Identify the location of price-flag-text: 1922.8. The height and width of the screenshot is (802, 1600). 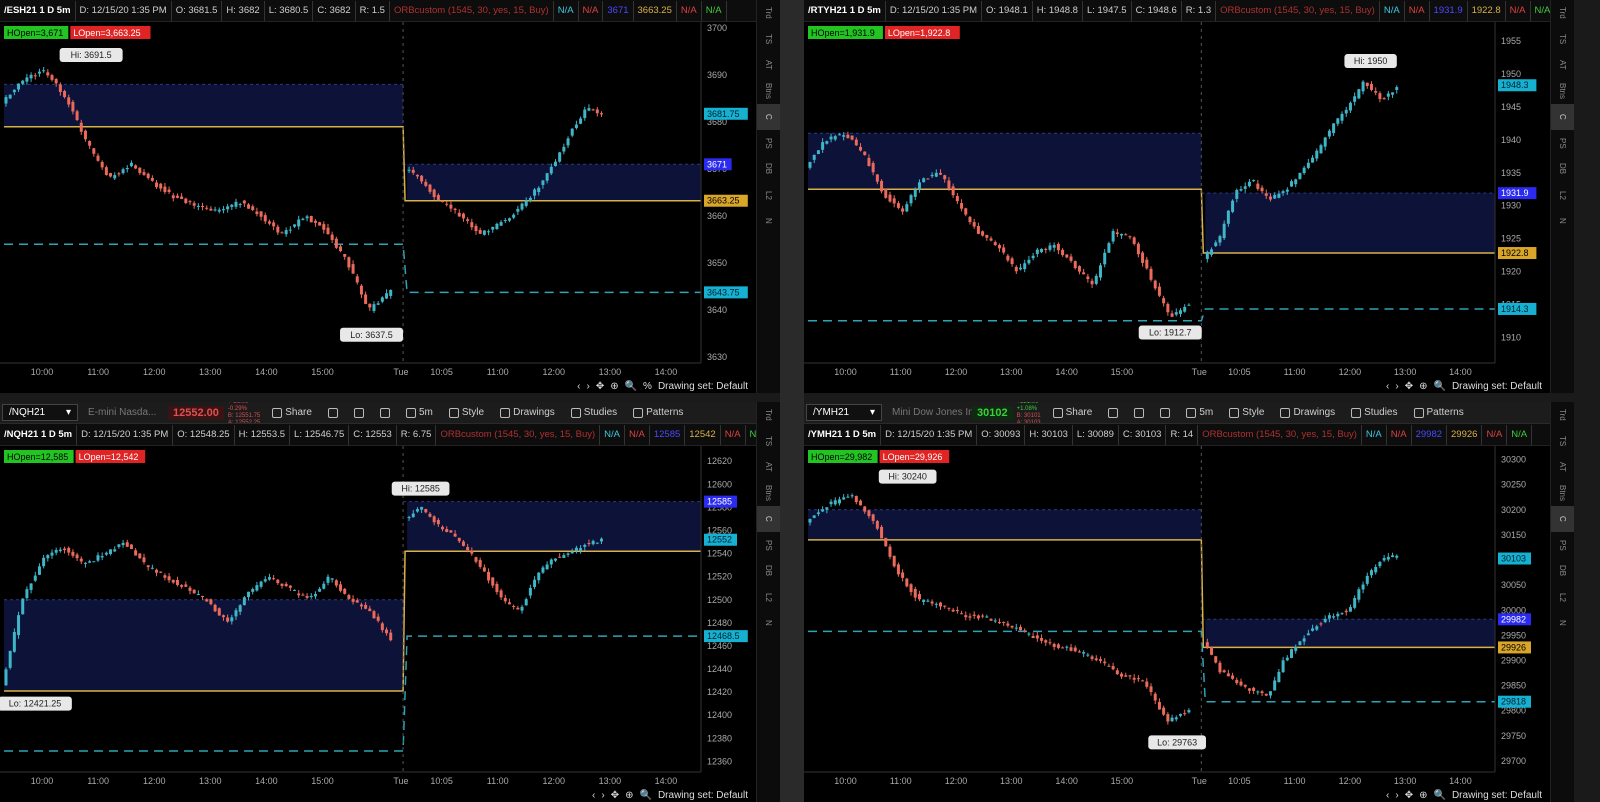
(1515, 253).